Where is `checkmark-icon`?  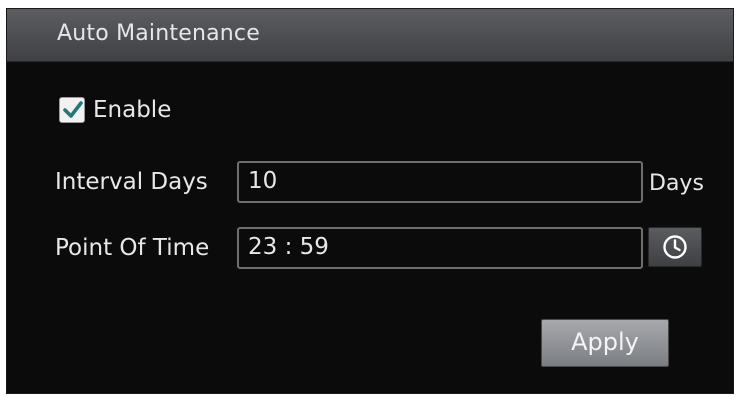 checkmark-icon is located at coordinates (73, 109).